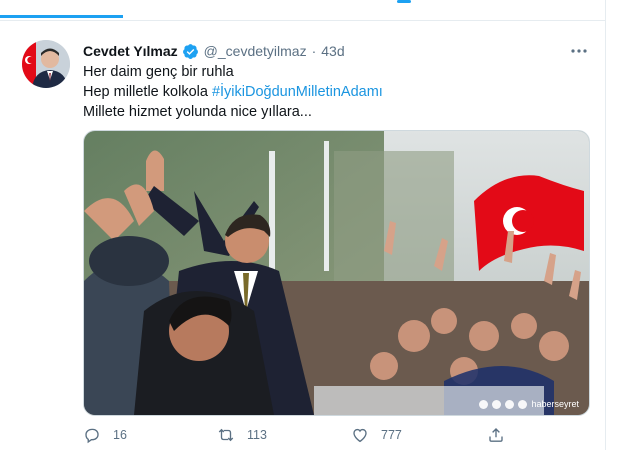  Describe the element at coordinates (242, 435) in the screenshot. I see `retweet-button: 113` at that location.